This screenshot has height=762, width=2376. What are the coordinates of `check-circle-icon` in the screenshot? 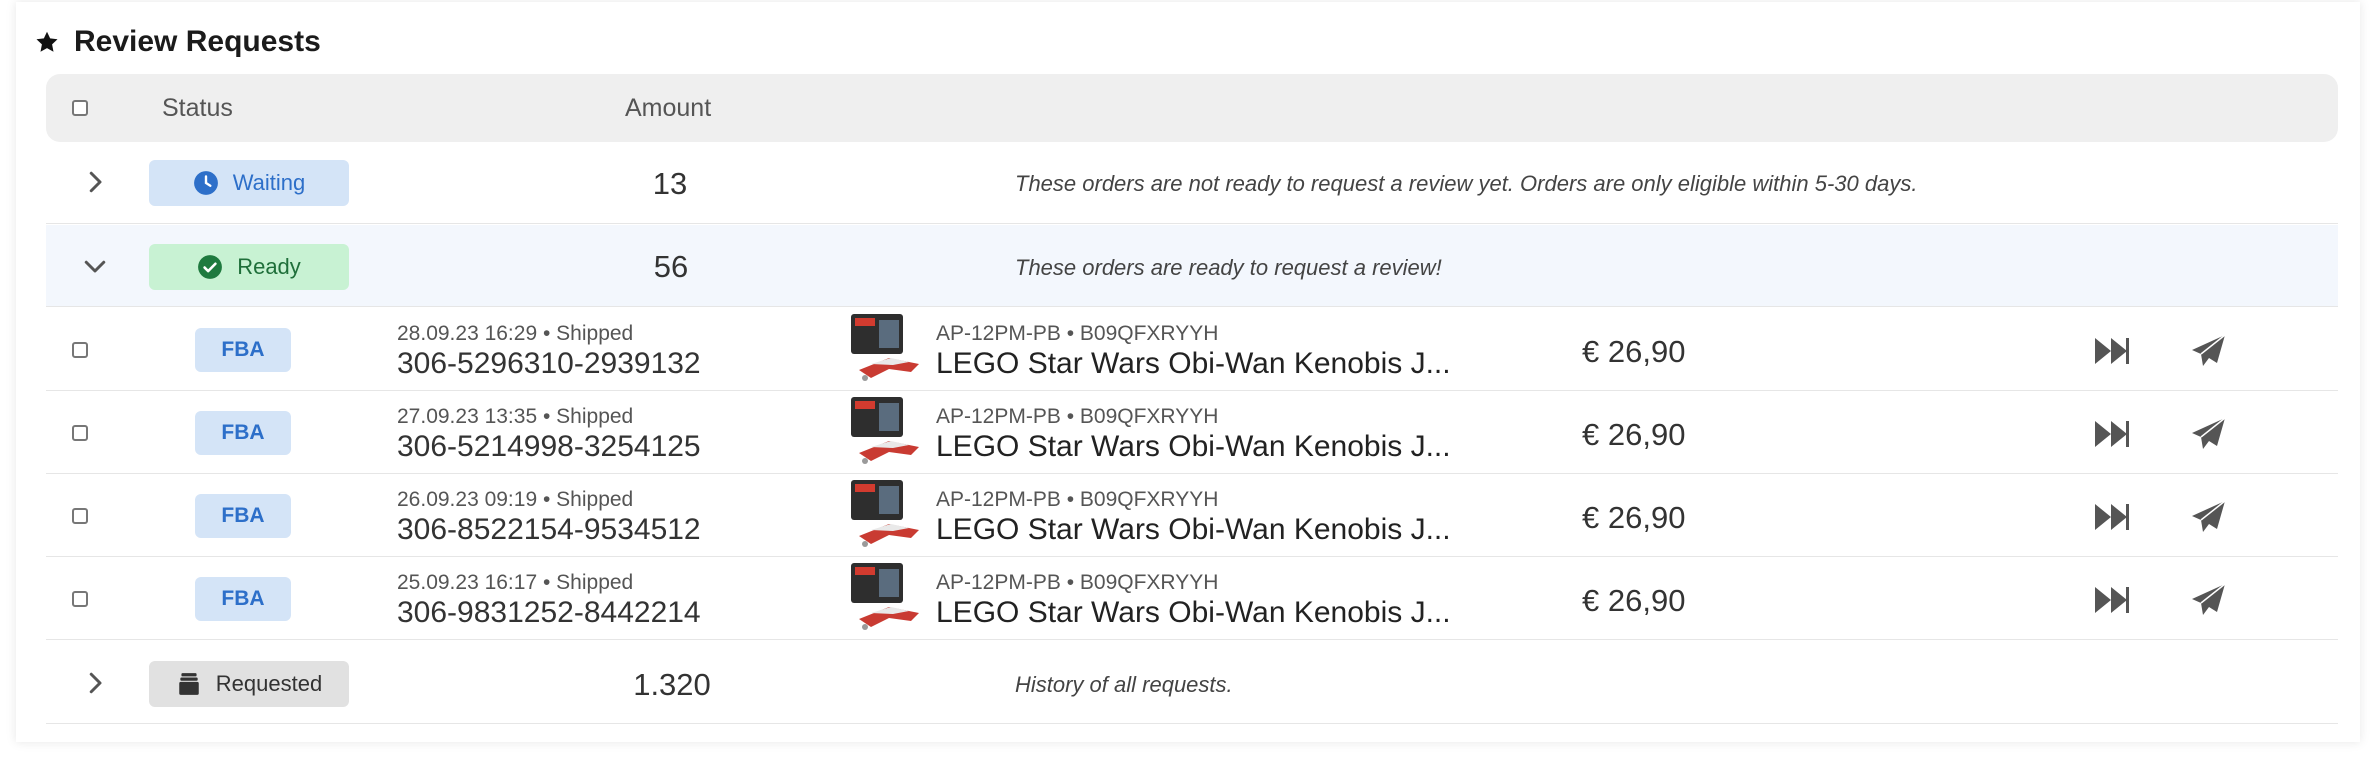 It's located at (210, 267).